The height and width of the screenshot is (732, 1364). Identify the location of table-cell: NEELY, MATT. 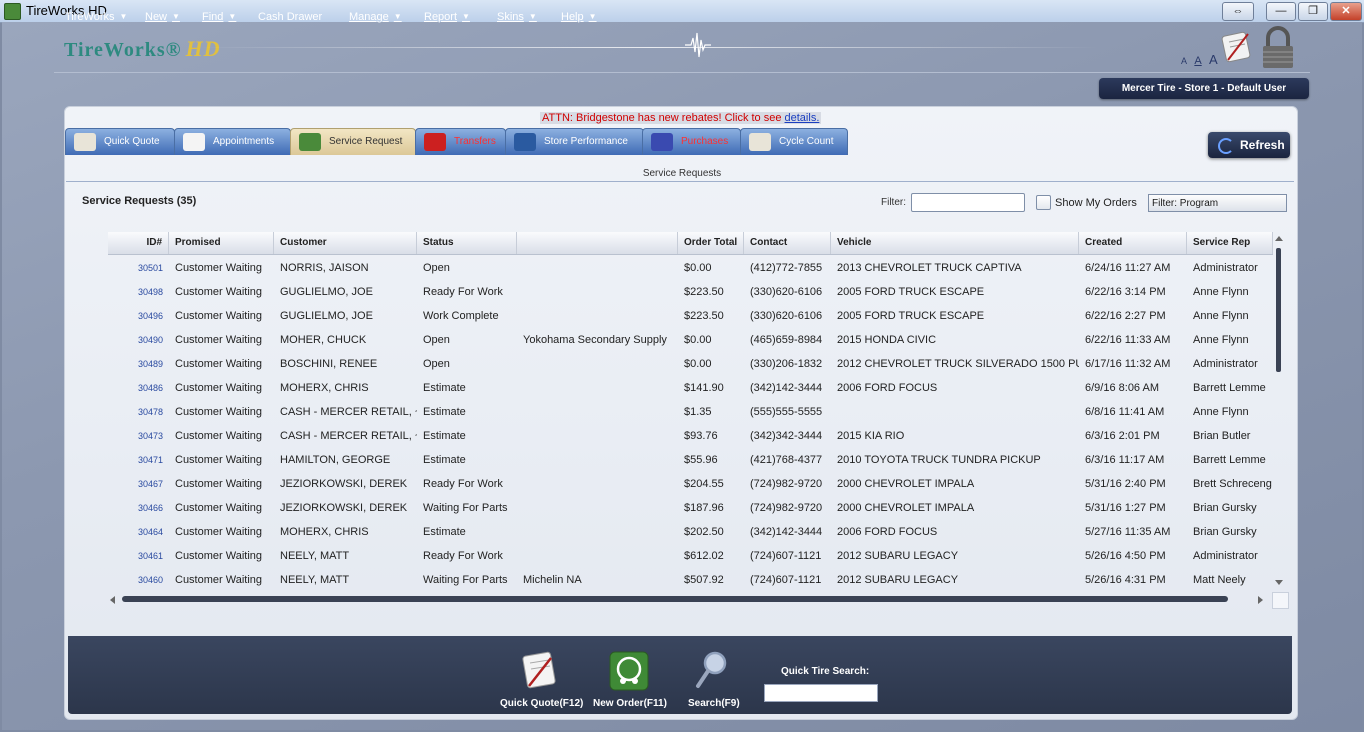
(315, 556).